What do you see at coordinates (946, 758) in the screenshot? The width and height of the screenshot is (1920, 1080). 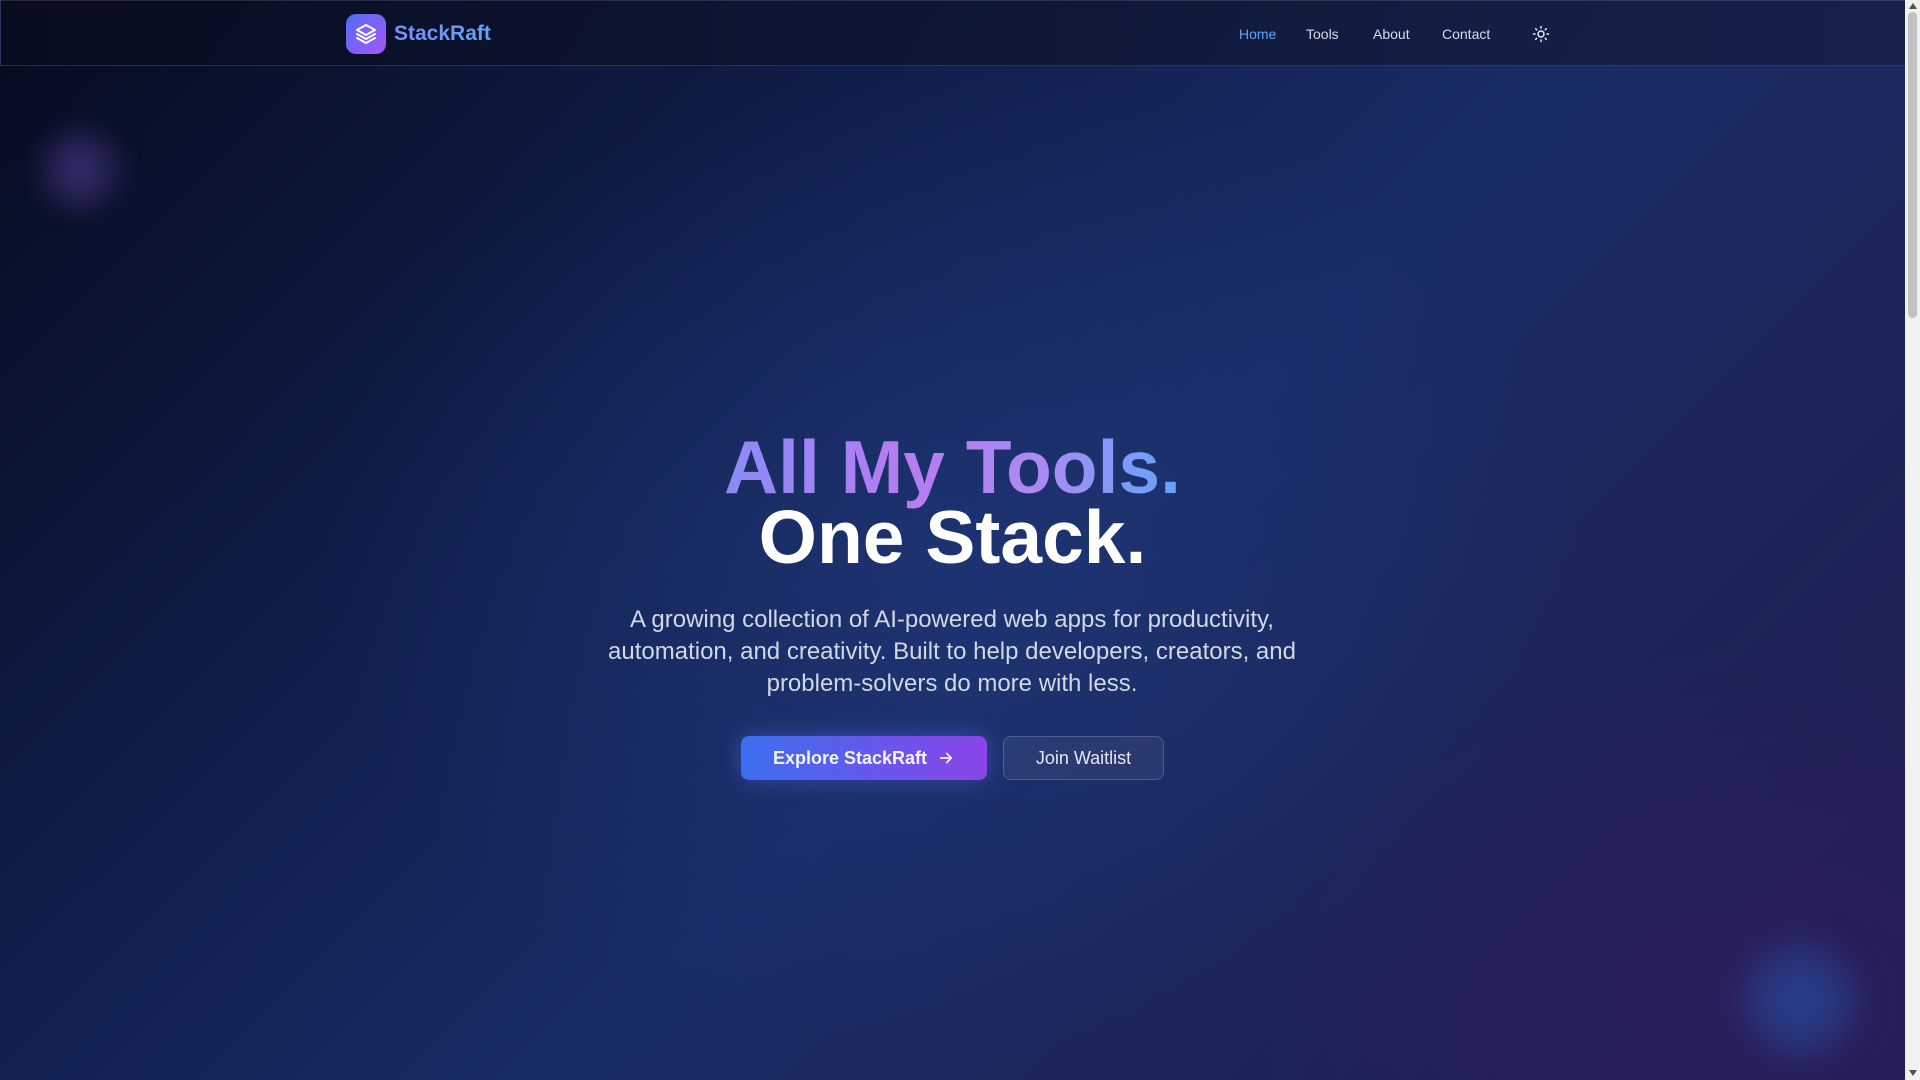 I see `arrow-right-icon` at bounding box center [946, 758].